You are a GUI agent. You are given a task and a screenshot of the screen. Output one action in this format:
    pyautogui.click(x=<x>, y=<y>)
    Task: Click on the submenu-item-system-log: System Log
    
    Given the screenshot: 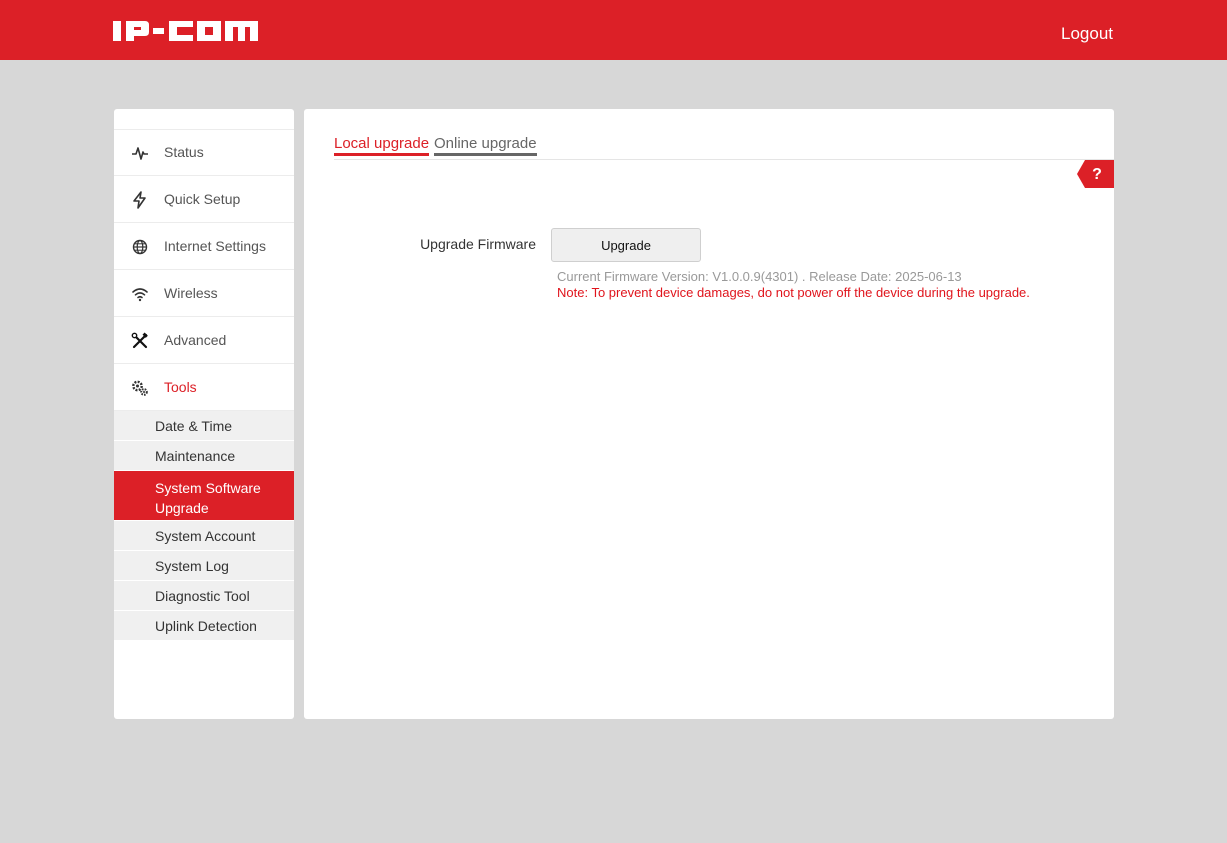 What is the action you would take?
    pyautogui.click(x=204, y=566)
    